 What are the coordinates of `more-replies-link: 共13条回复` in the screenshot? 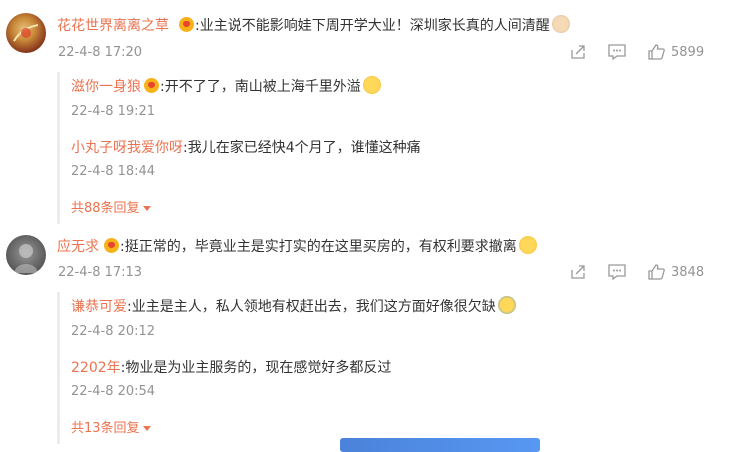 It's located at (111, 426).